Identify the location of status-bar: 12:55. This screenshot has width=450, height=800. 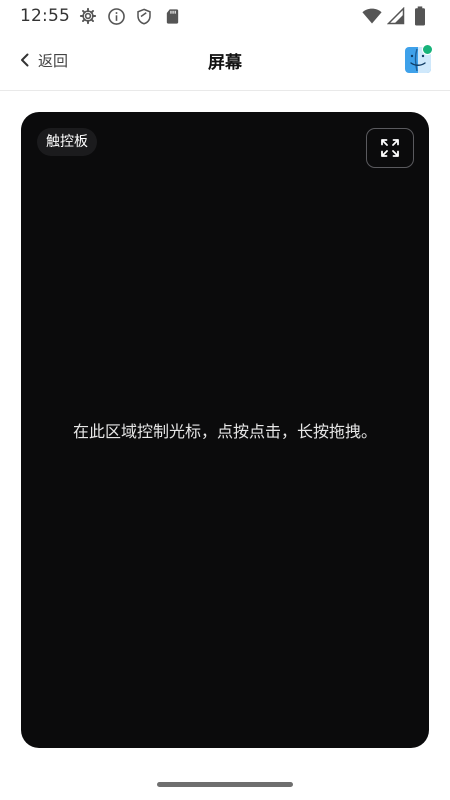
(225, 16).